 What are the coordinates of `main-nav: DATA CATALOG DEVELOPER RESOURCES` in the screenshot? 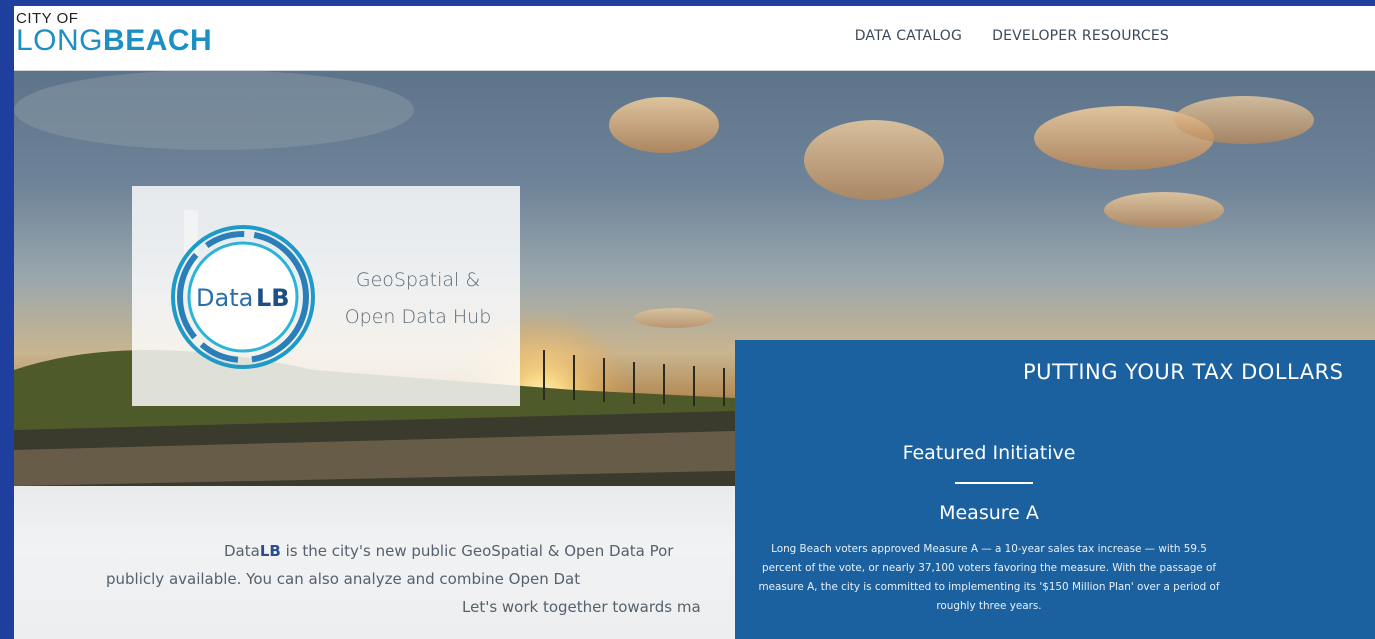 It's located at (1012, 36).